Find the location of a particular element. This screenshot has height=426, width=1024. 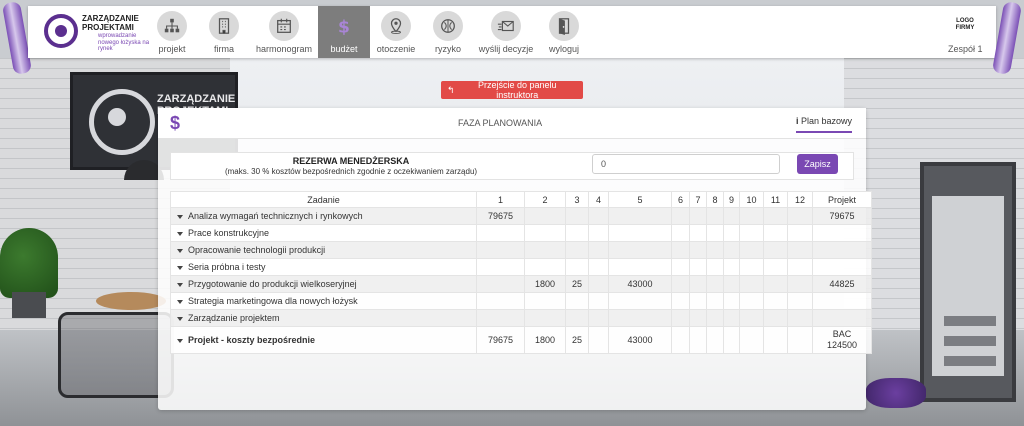

nav-label: wyloguj is located at coordinates (563, 49).